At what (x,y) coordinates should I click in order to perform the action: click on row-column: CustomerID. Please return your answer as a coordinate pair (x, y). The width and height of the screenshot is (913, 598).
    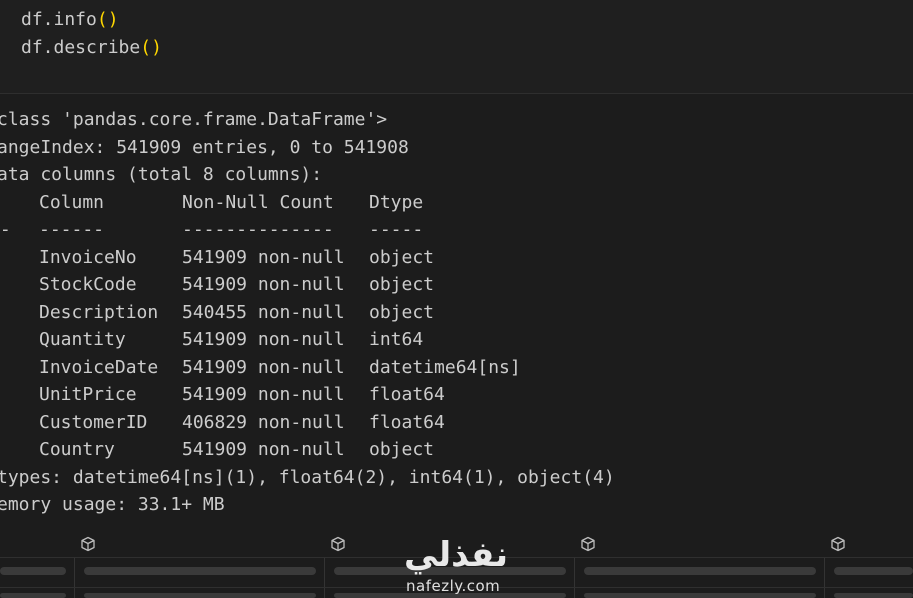
    Looking at the image, I should click on (93, 422).